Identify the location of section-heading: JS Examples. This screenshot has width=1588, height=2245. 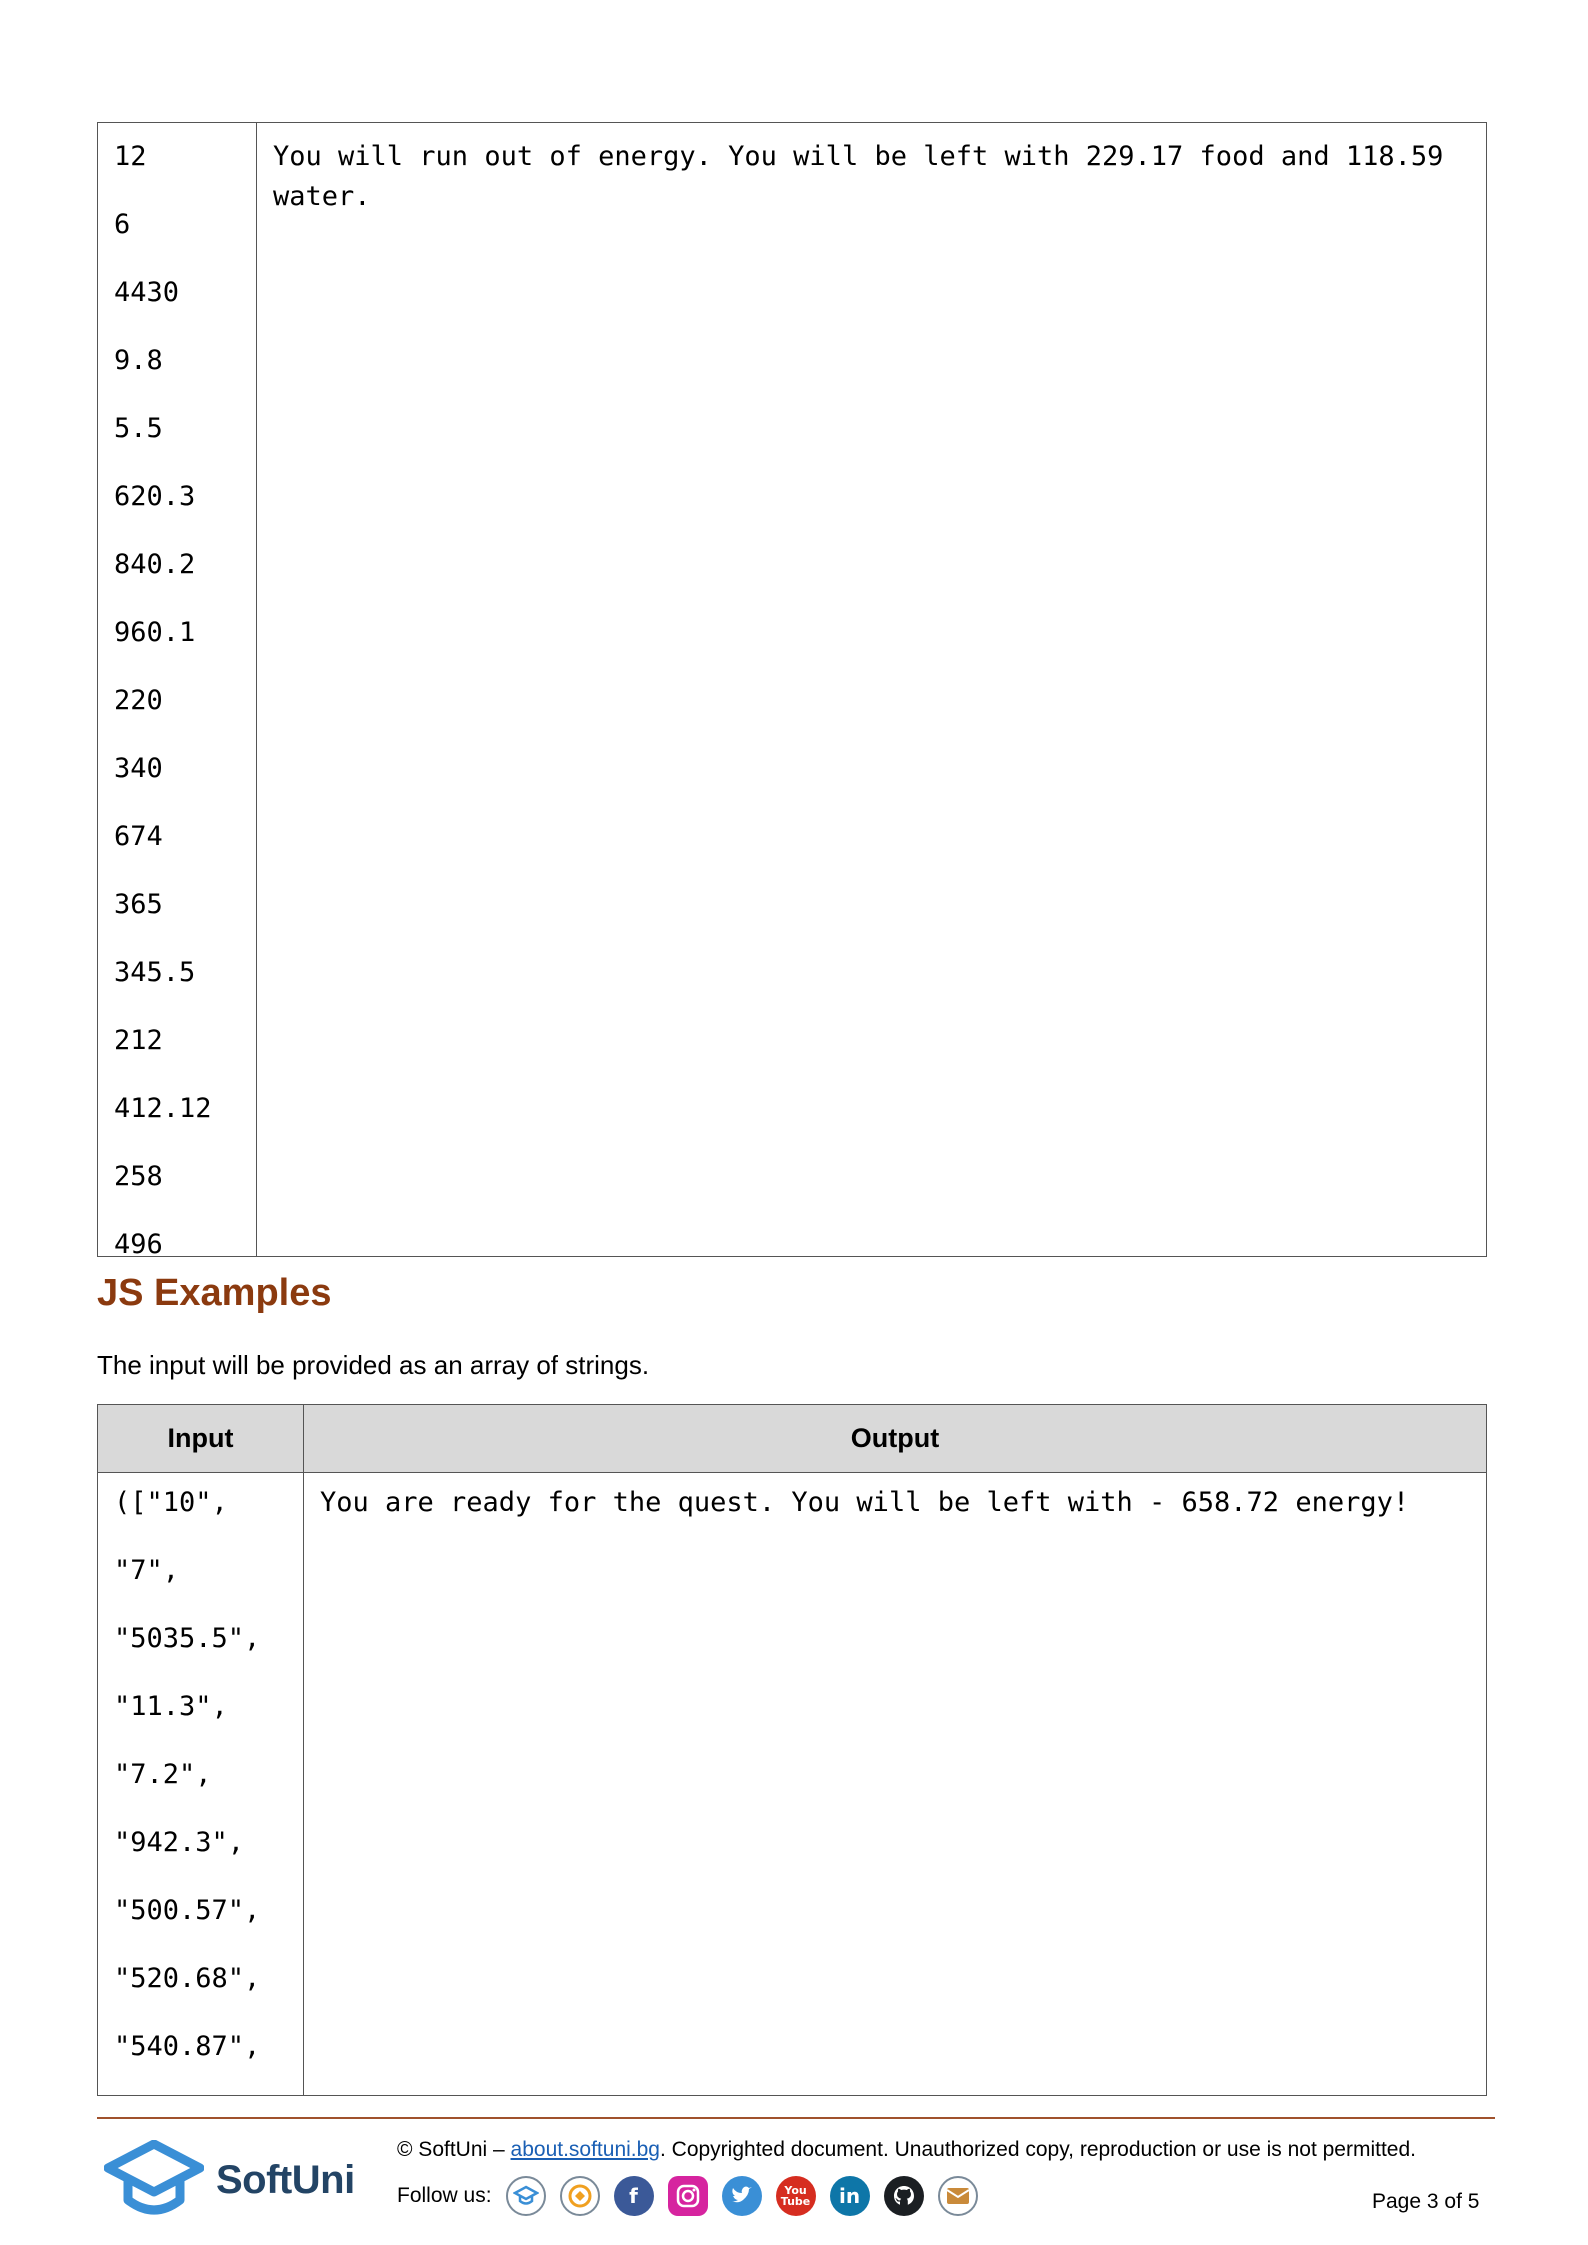
(214, 1293).